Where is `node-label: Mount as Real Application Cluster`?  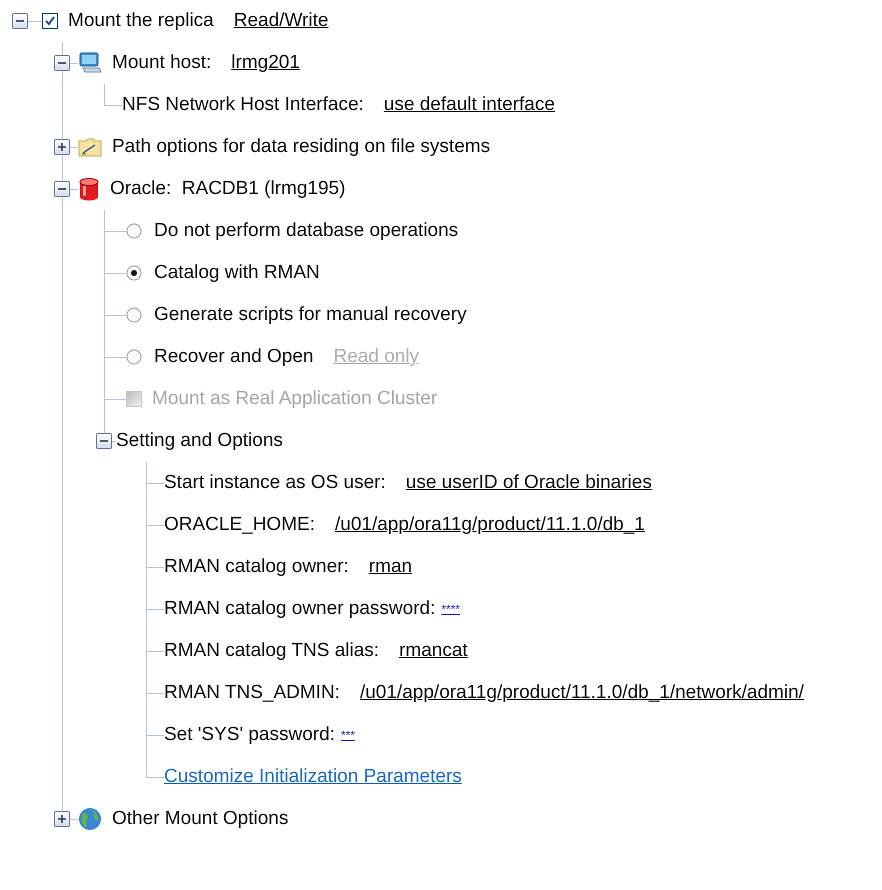 node-label: Mount as Real Application Cluster is located at coordinates (295, 399).